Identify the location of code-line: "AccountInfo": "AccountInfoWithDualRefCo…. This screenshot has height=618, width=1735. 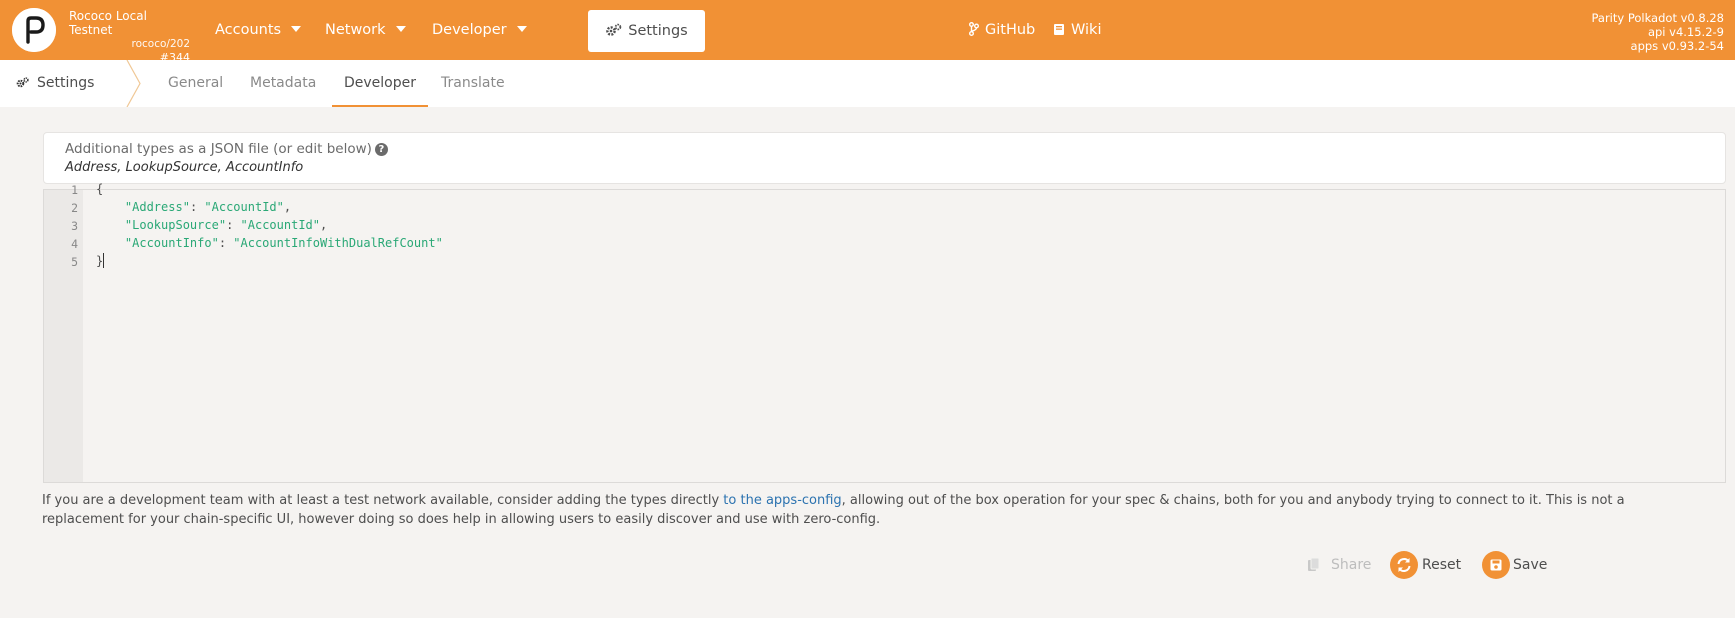
(283, 243).